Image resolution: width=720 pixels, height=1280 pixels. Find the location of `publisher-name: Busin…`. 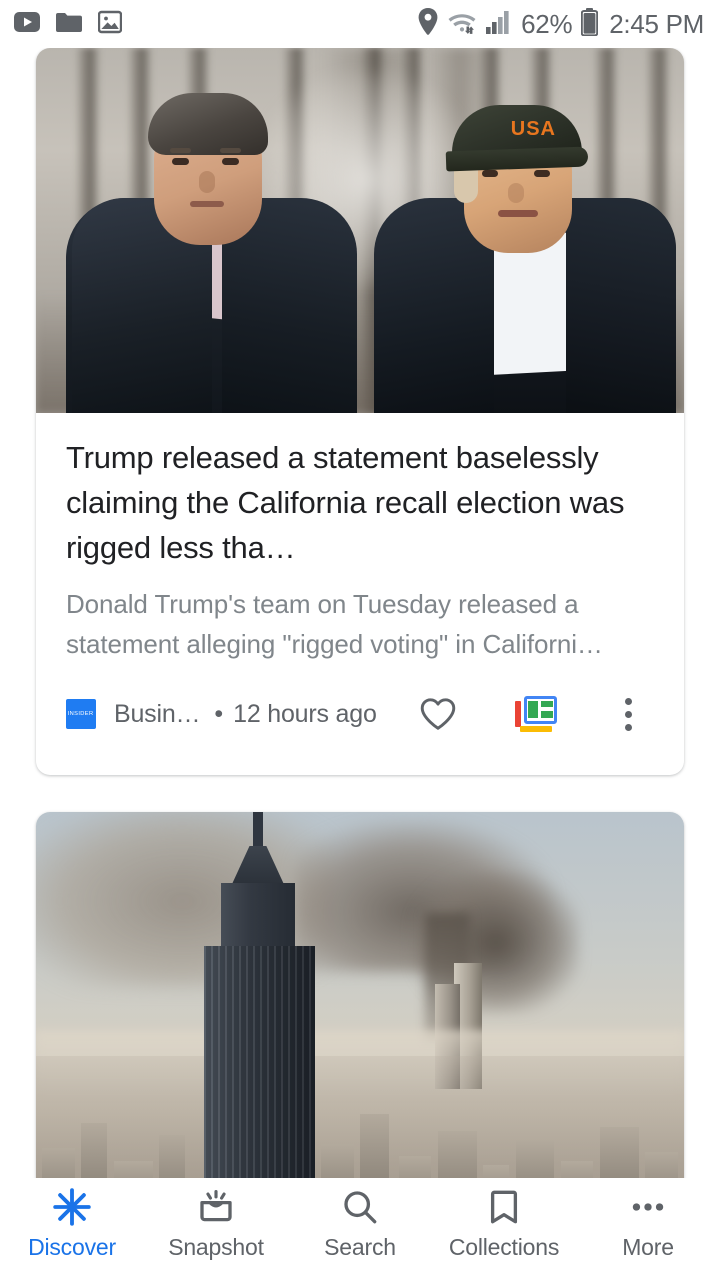

publisher-name: Busin… is located at coordinates (157, 714).